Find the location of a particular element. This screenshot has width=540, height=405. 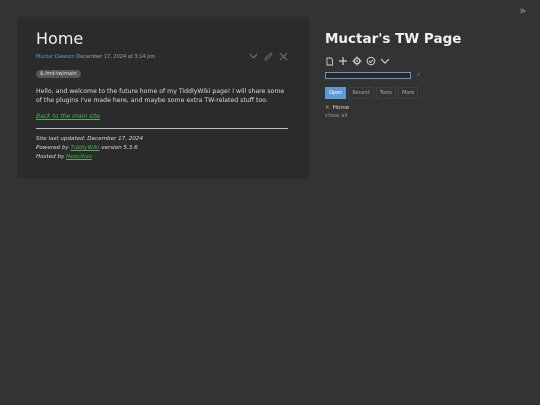

search-row: ⌕ is located at coordinates (425, 75).